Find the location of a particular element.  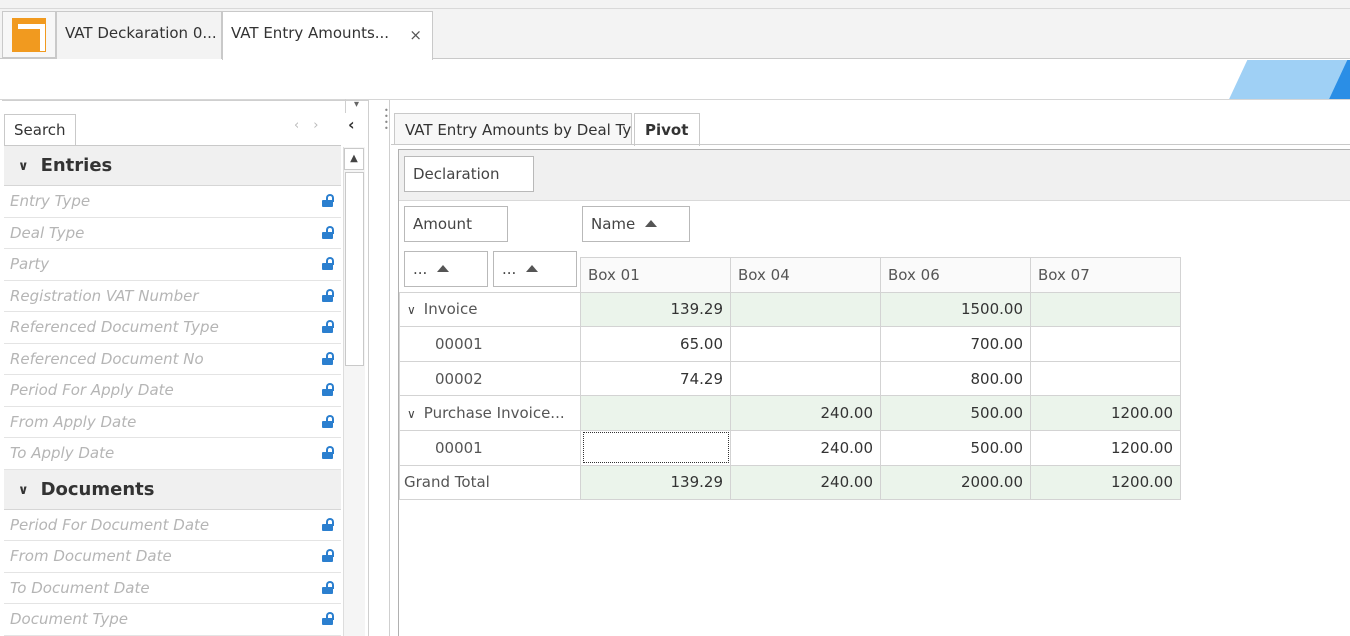

search-field: Period For Apply Date is located at coordinates (172, 391).